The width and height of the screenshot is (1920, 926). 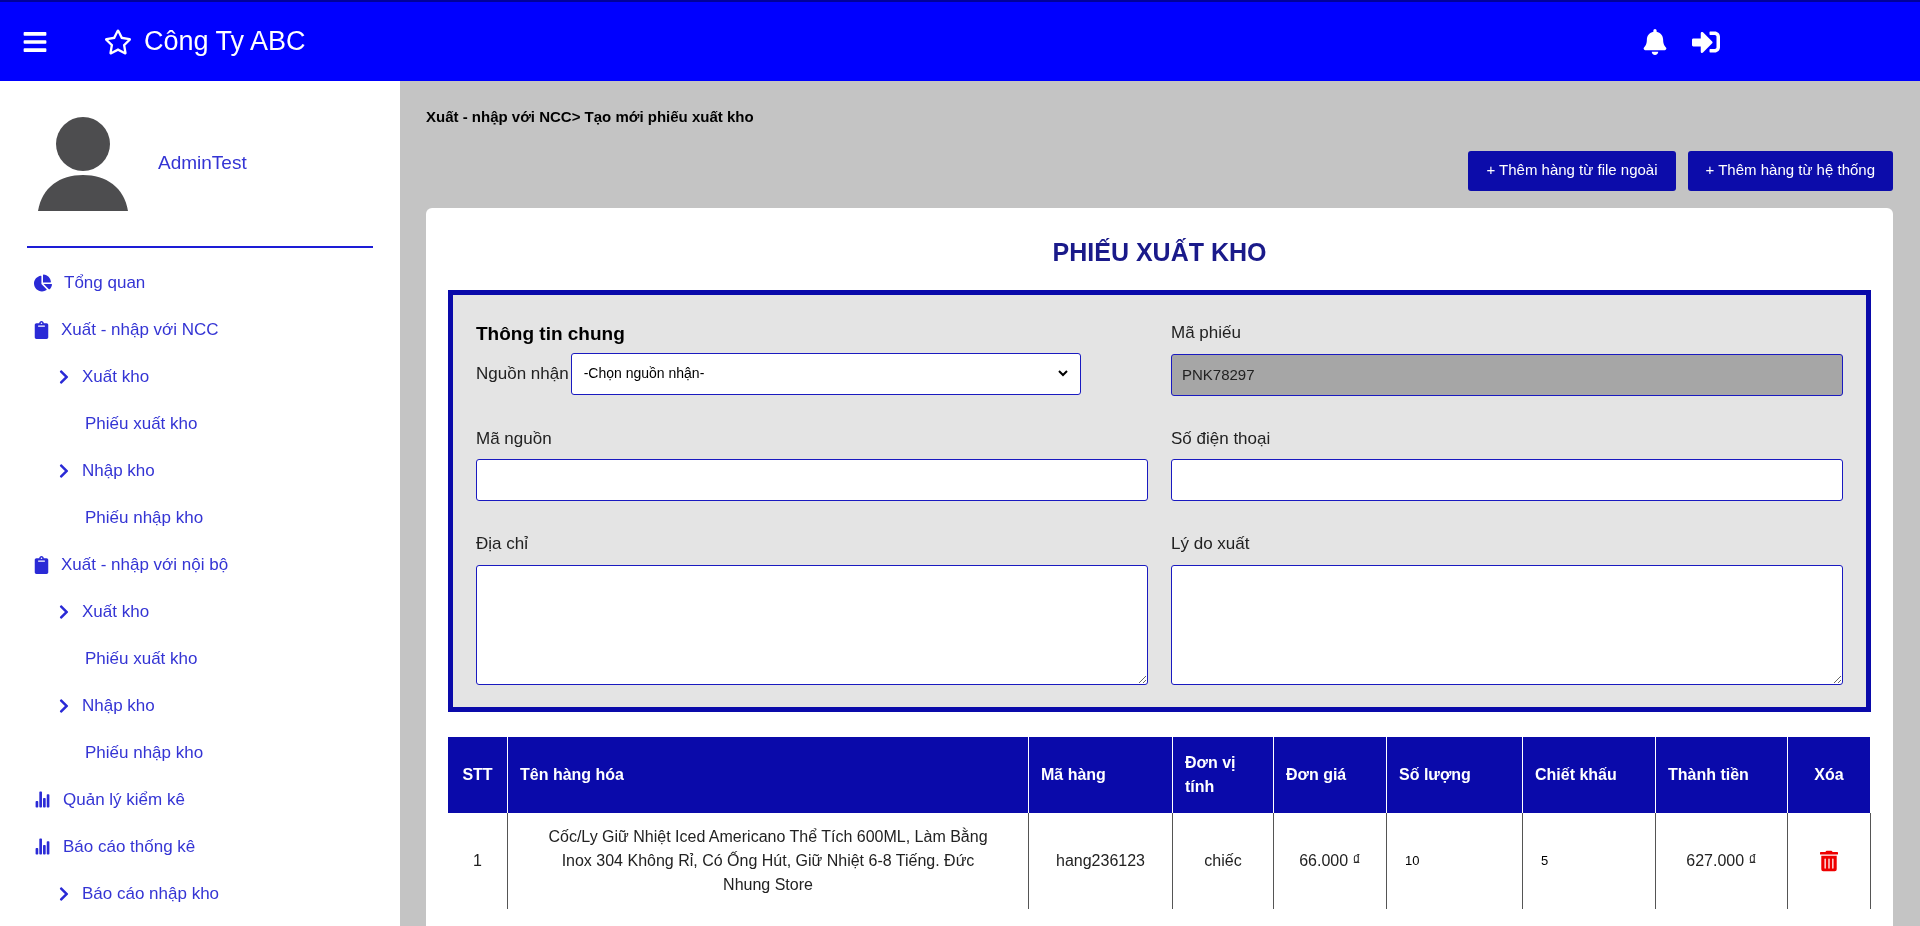 I want to click on column-header: Tên hàng hóa, so click(x=572, y=774).